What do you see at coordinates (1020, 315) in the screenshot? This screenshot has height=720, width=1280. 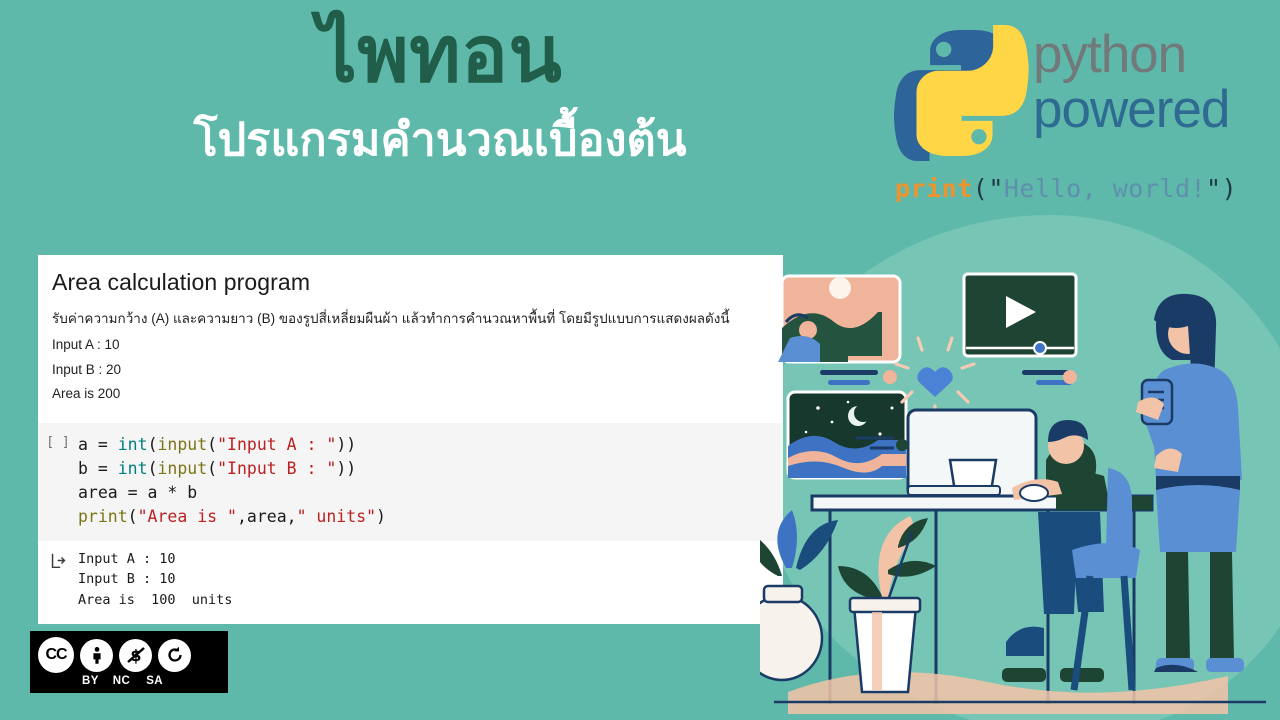 I see `video-player-card` at bounding box center [1020, 315].